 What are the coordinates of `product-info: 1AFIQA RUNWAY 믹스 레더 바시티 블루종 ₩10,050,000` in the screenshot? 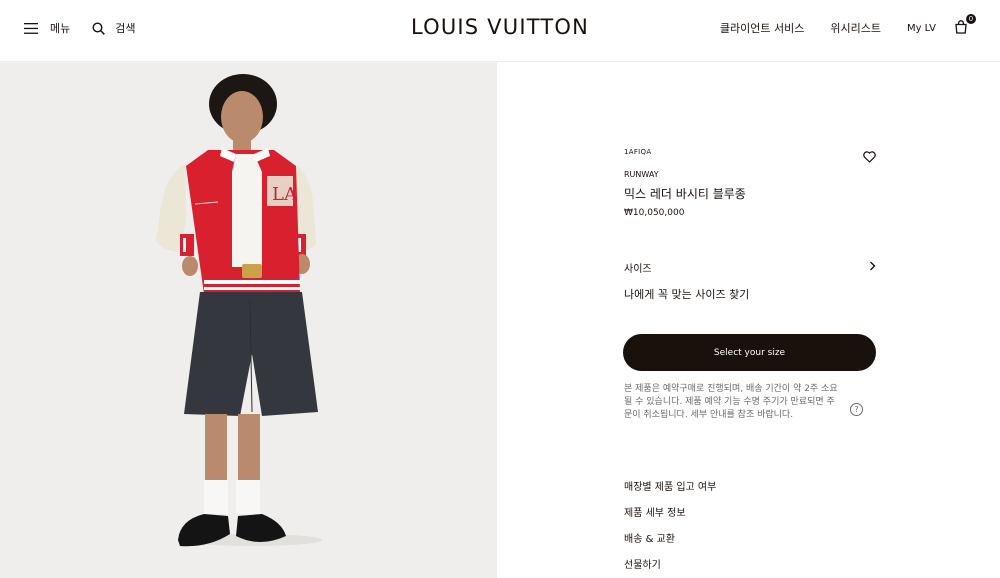 It's located at (750, 183).